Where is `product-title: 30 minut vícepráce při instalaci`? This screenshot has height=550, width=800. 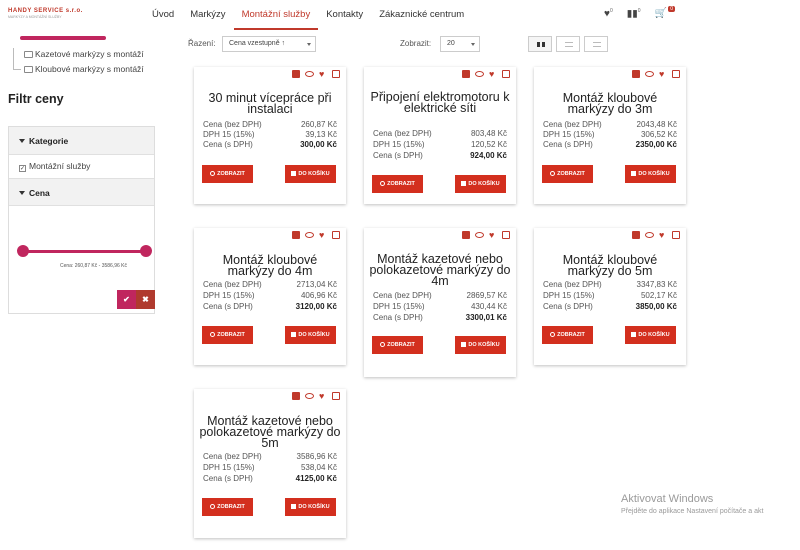
product-title: 30 minut vícepráce při instalaci is located at coordinates (270, 104).